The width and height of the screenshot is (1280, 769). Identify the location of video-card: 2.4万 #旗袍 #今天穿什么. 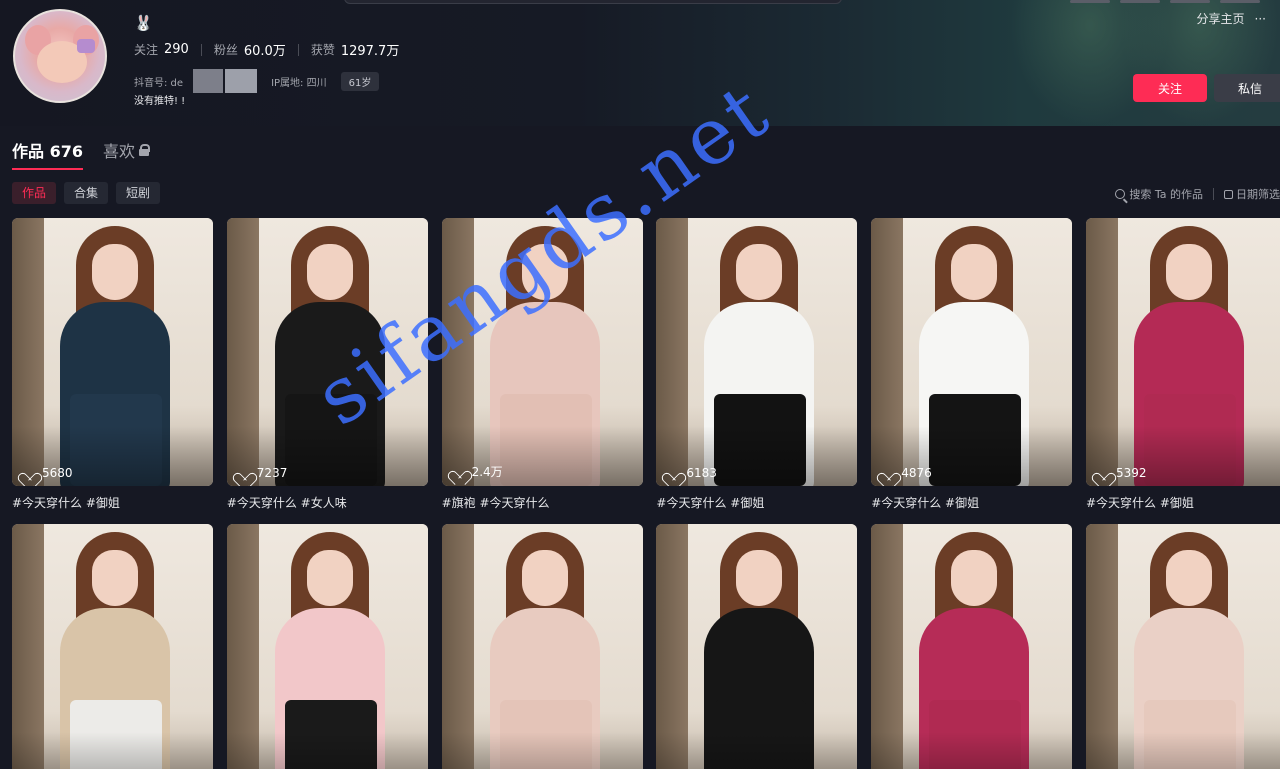
(542, 364).